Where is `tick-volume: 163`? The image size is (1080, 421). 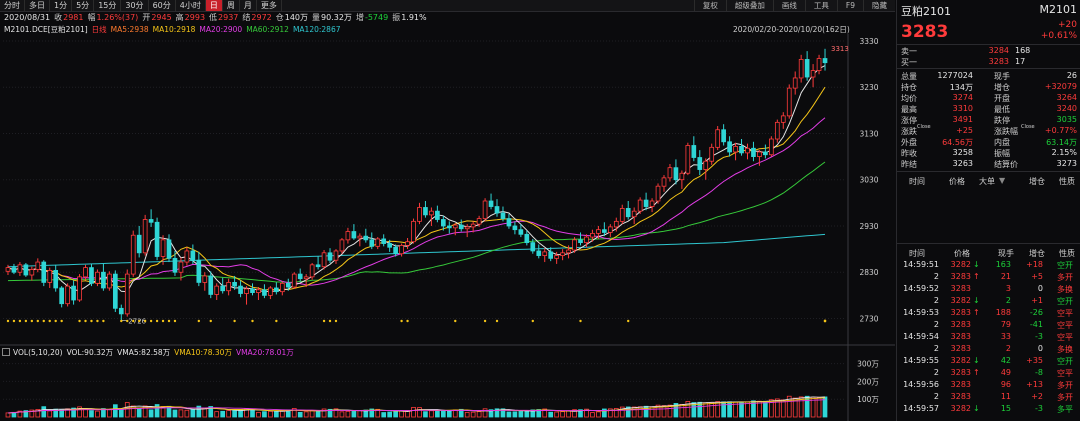 tick-volume: 163 is located at coordinates (1003, 264).